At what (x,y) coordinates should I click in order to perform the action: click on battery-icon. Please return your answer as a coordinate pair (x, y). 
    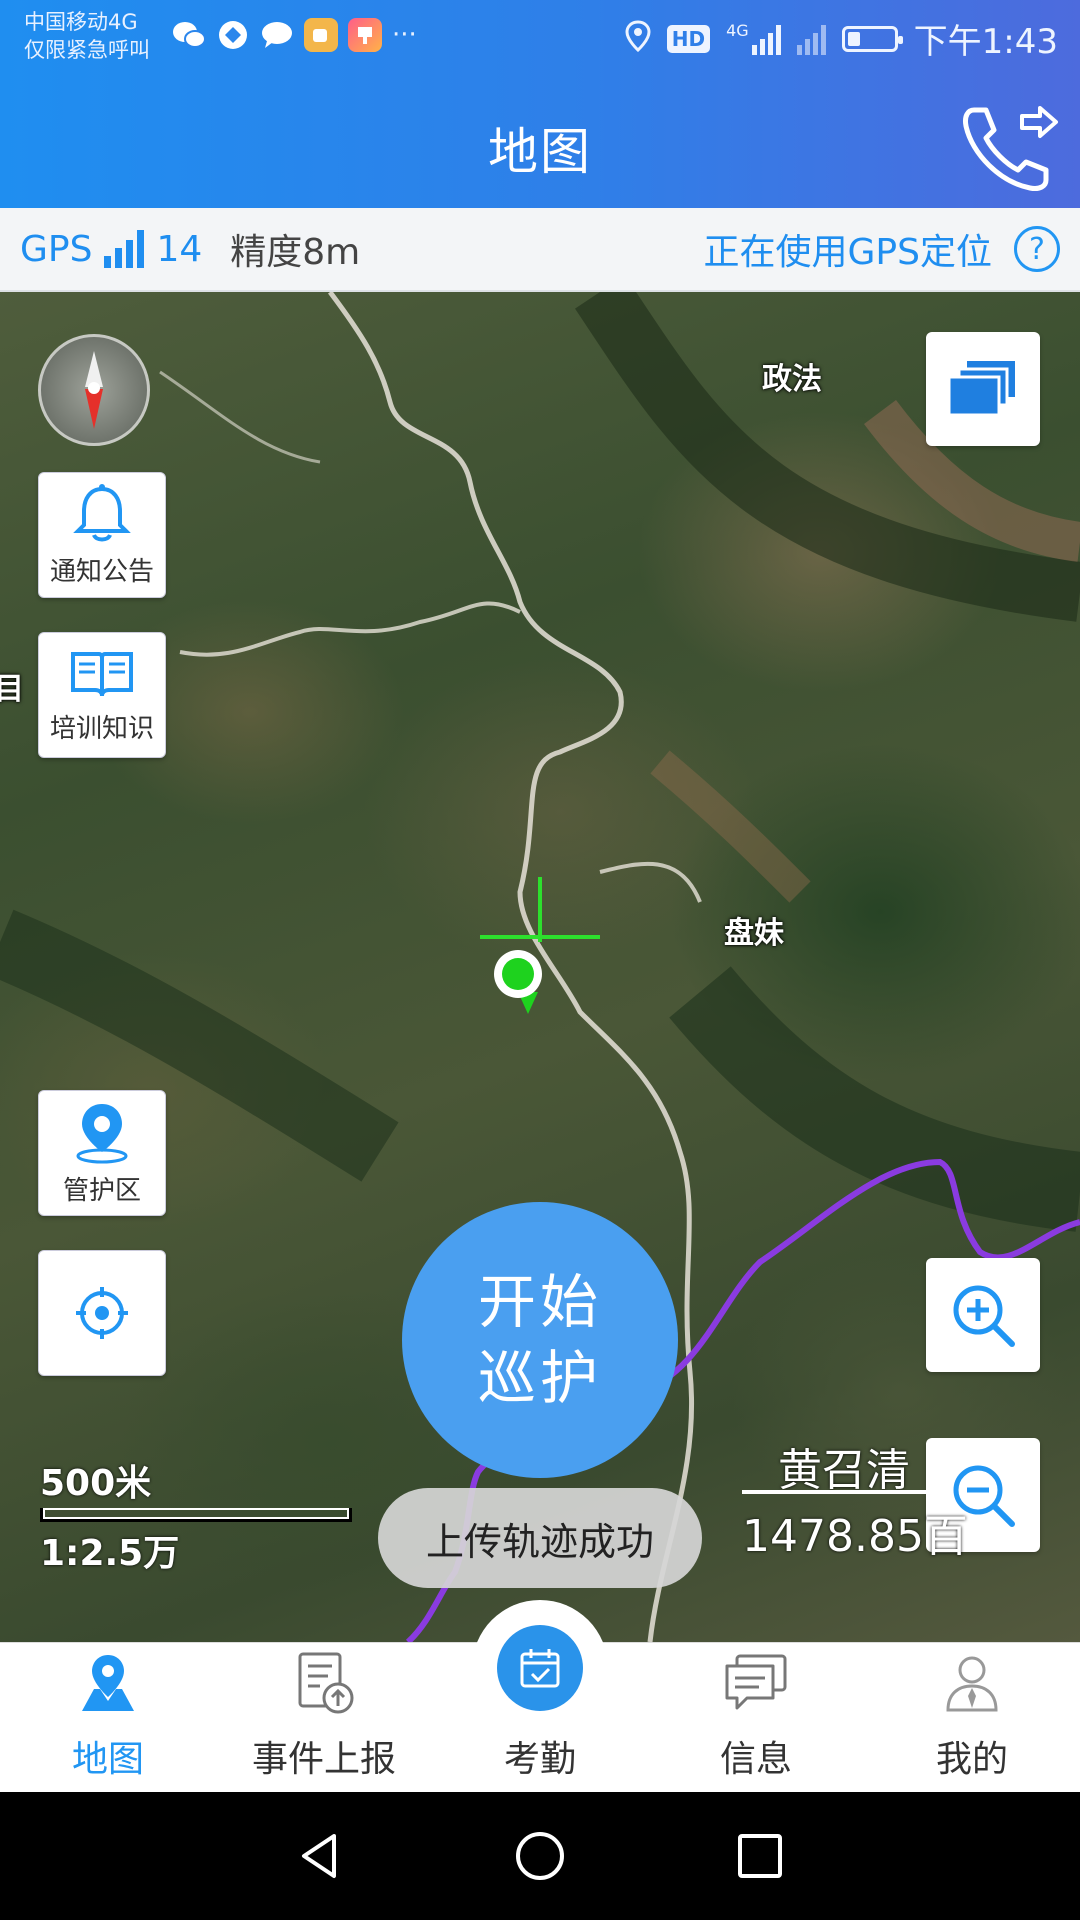
    Looking at the image, I should click on (872, 38).